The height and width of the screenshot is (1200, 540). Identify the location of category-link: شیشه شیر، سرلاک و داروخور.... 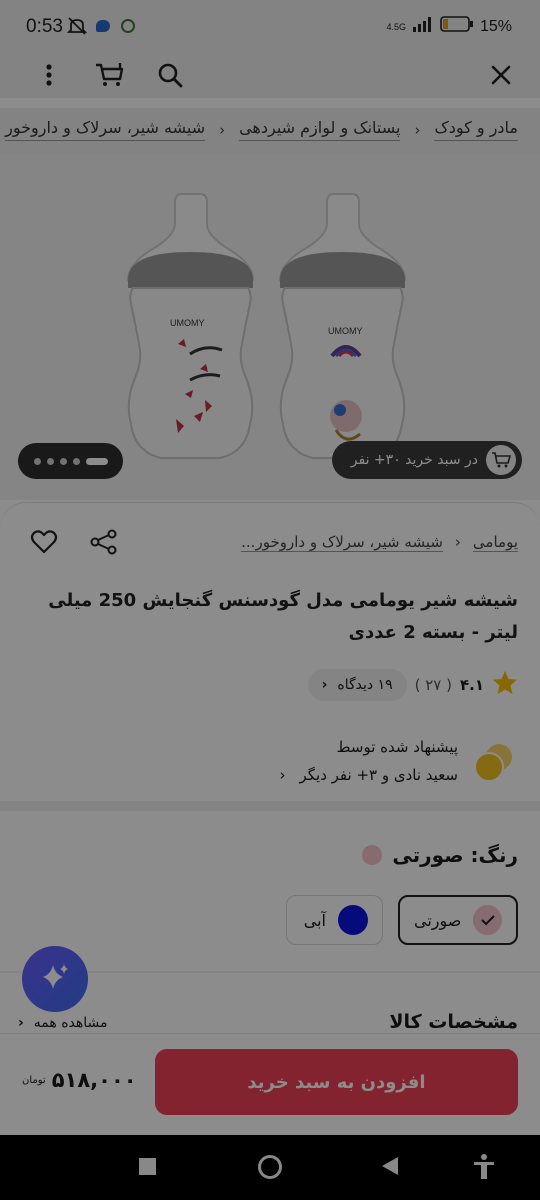
(342, 542).